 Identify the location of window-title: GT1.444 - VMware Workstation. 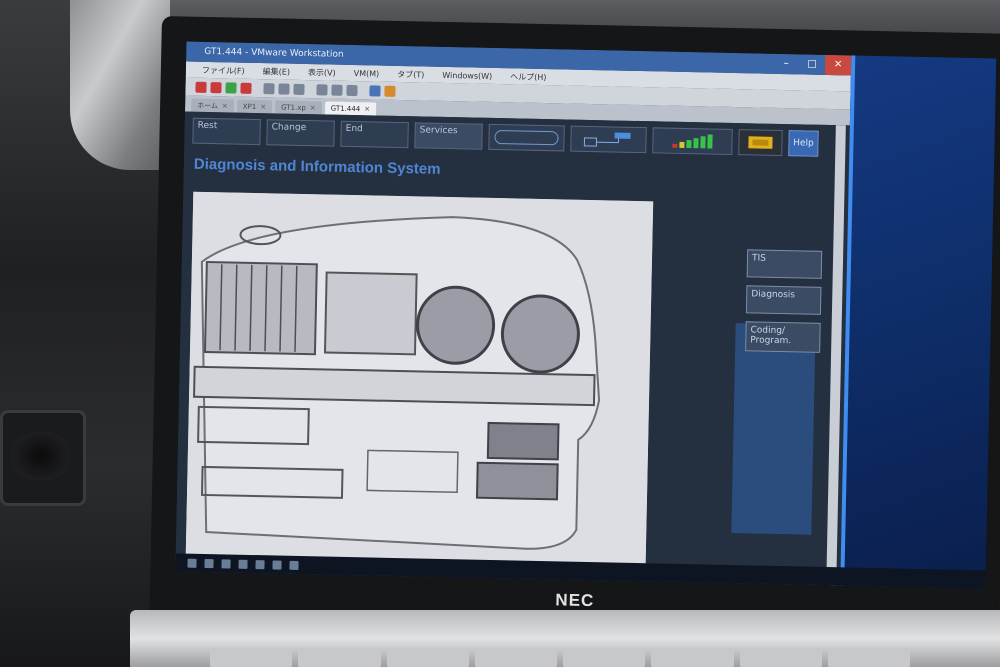
(274, 53).